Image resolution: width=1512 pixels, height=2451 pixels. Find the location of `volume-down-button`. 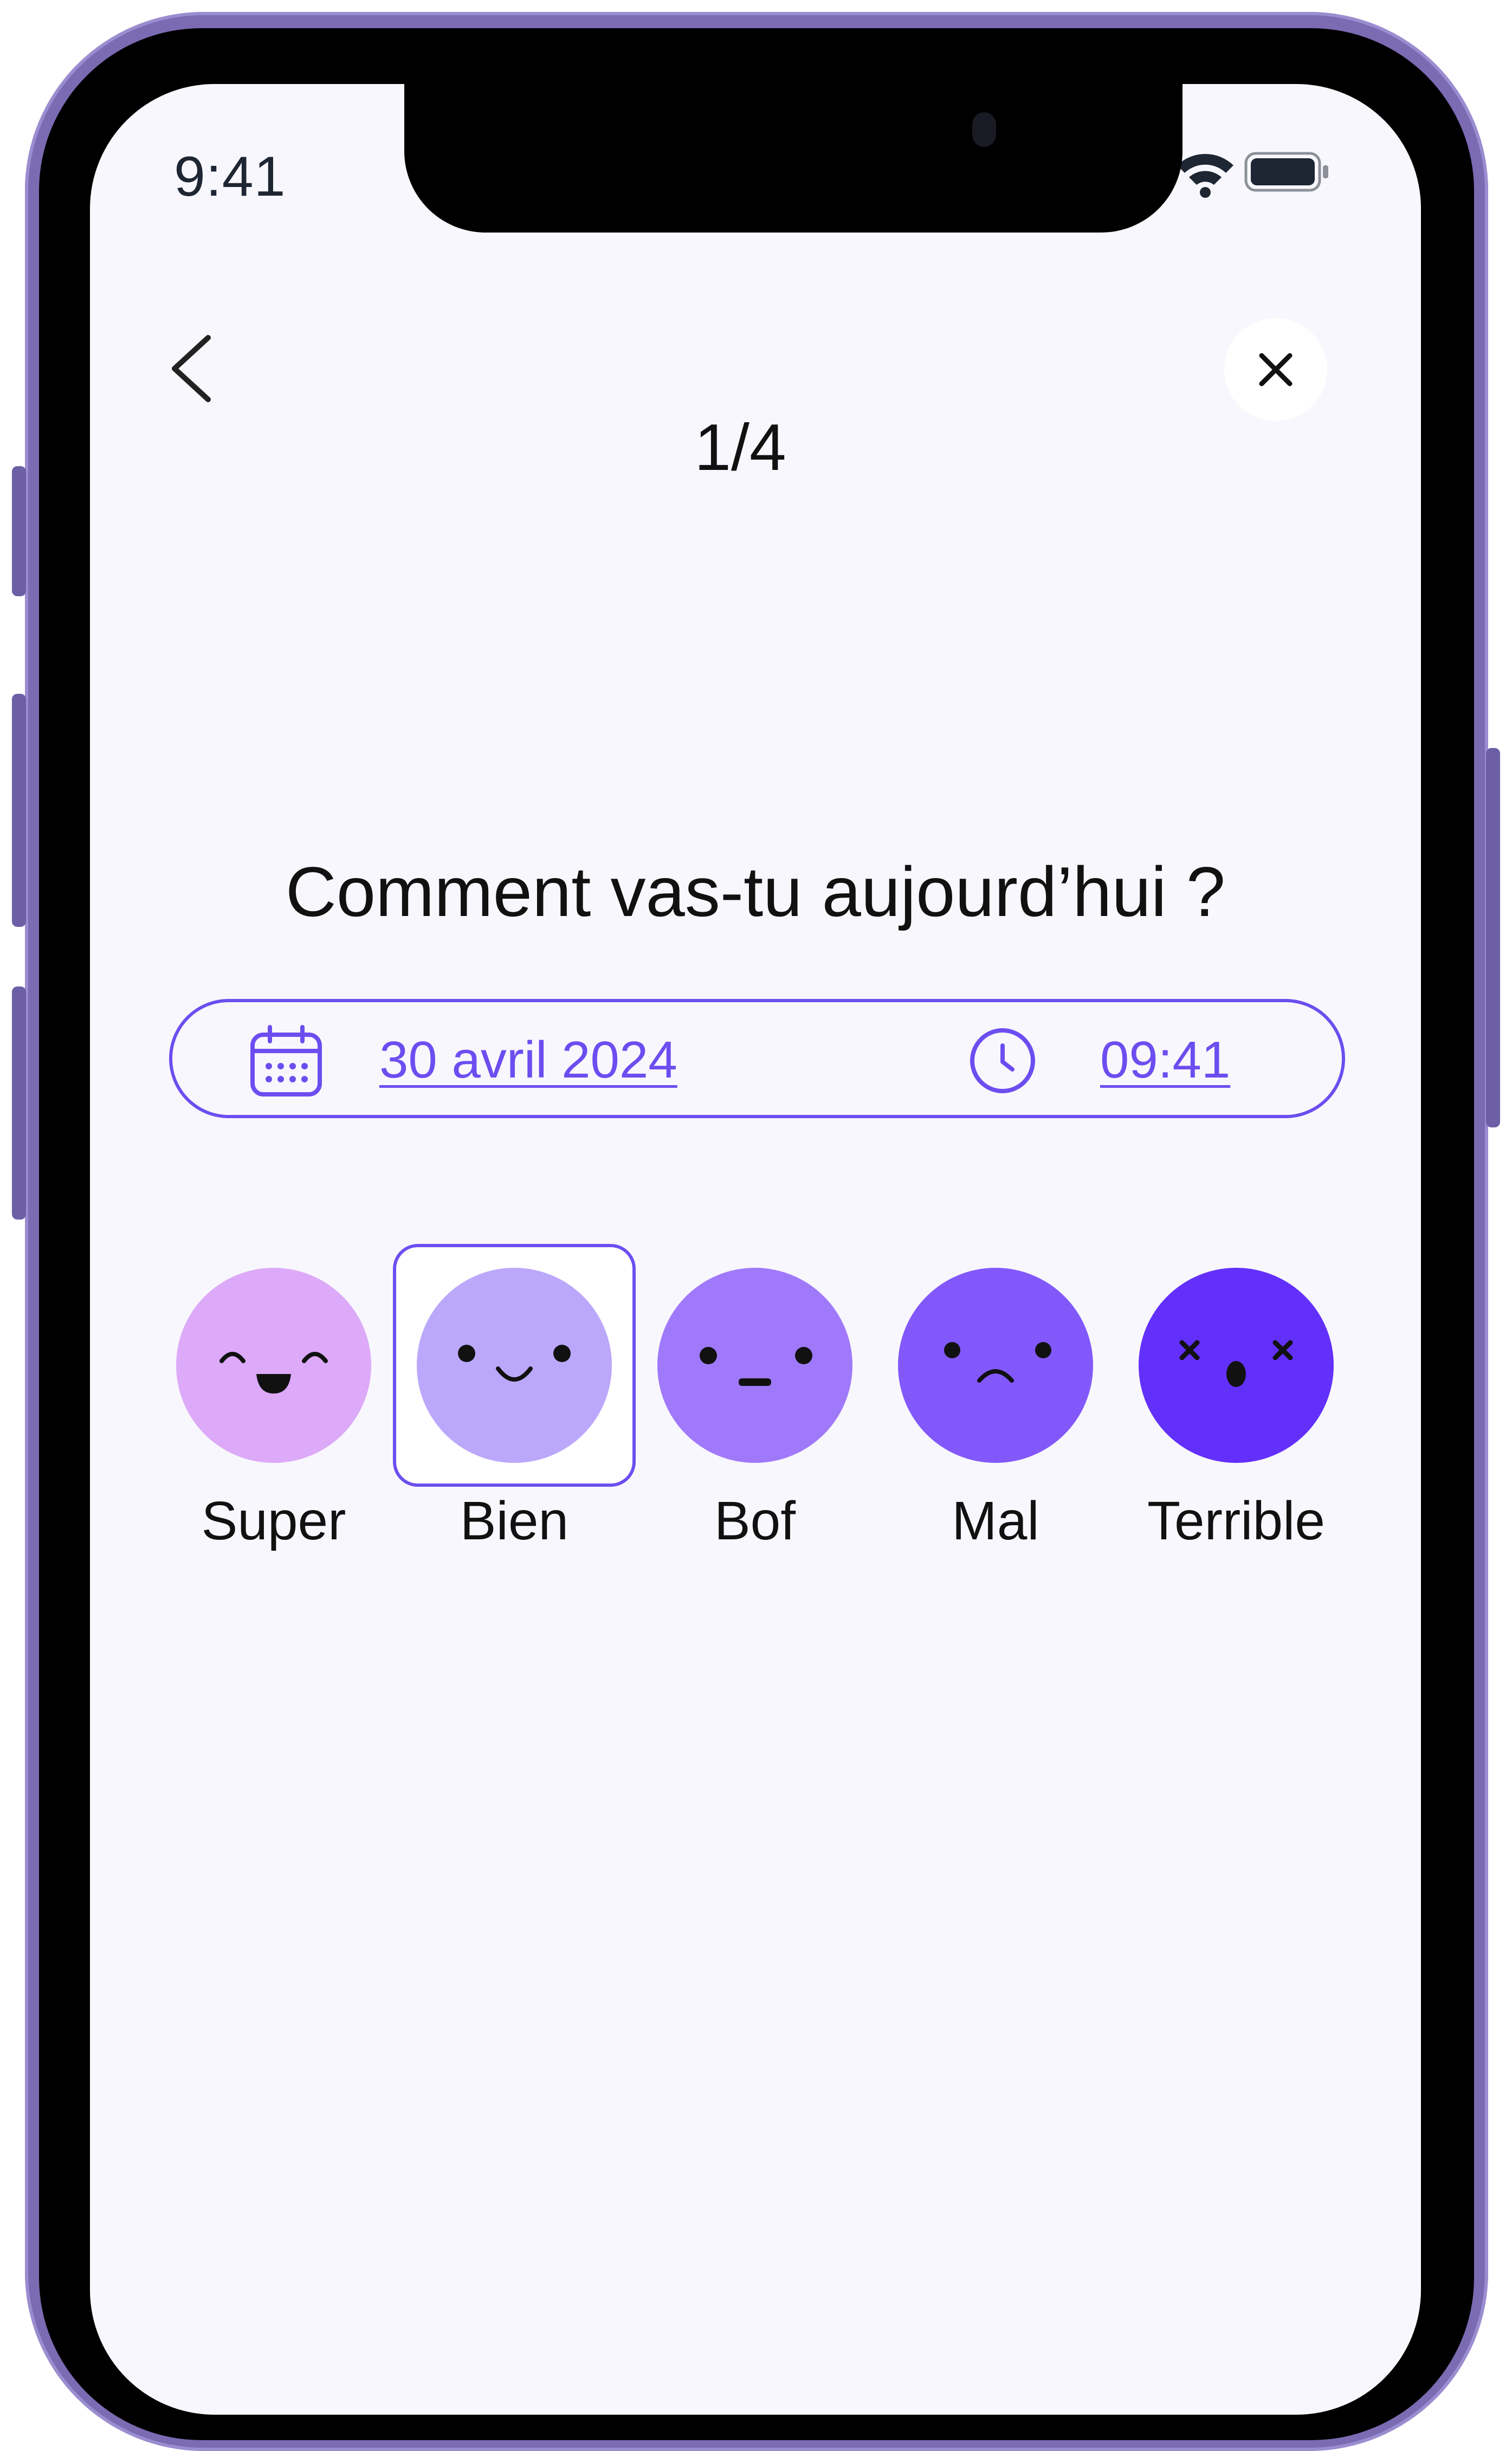

volume-down-button is located at coordinates (19, 1103).